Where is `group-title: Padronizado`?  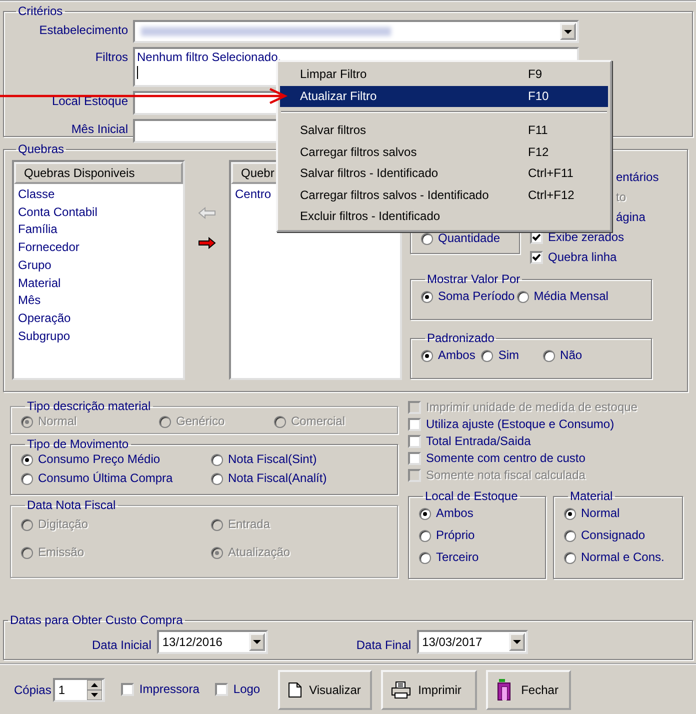
group-title: Padronizado is located at coordinates (461, 338).